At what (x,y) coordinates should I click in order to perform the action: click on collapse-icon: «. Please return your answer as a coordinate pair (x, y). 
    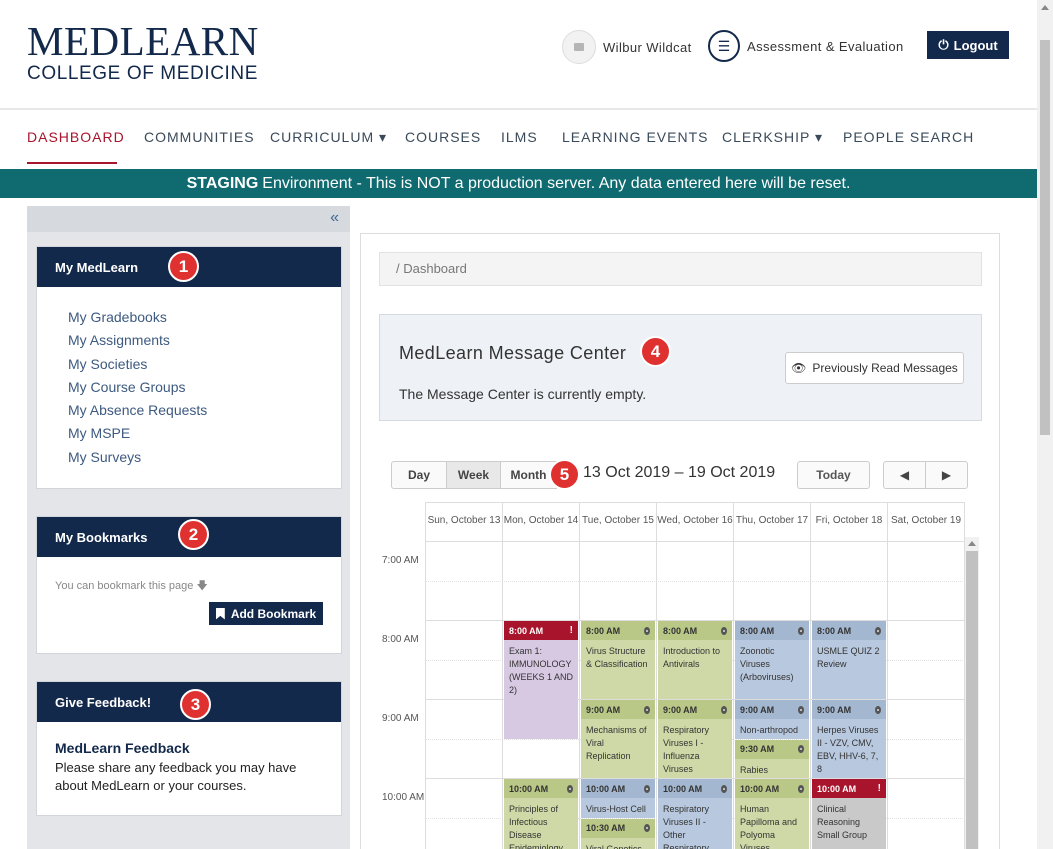
    Looking at the image, I should click on (334, 218).